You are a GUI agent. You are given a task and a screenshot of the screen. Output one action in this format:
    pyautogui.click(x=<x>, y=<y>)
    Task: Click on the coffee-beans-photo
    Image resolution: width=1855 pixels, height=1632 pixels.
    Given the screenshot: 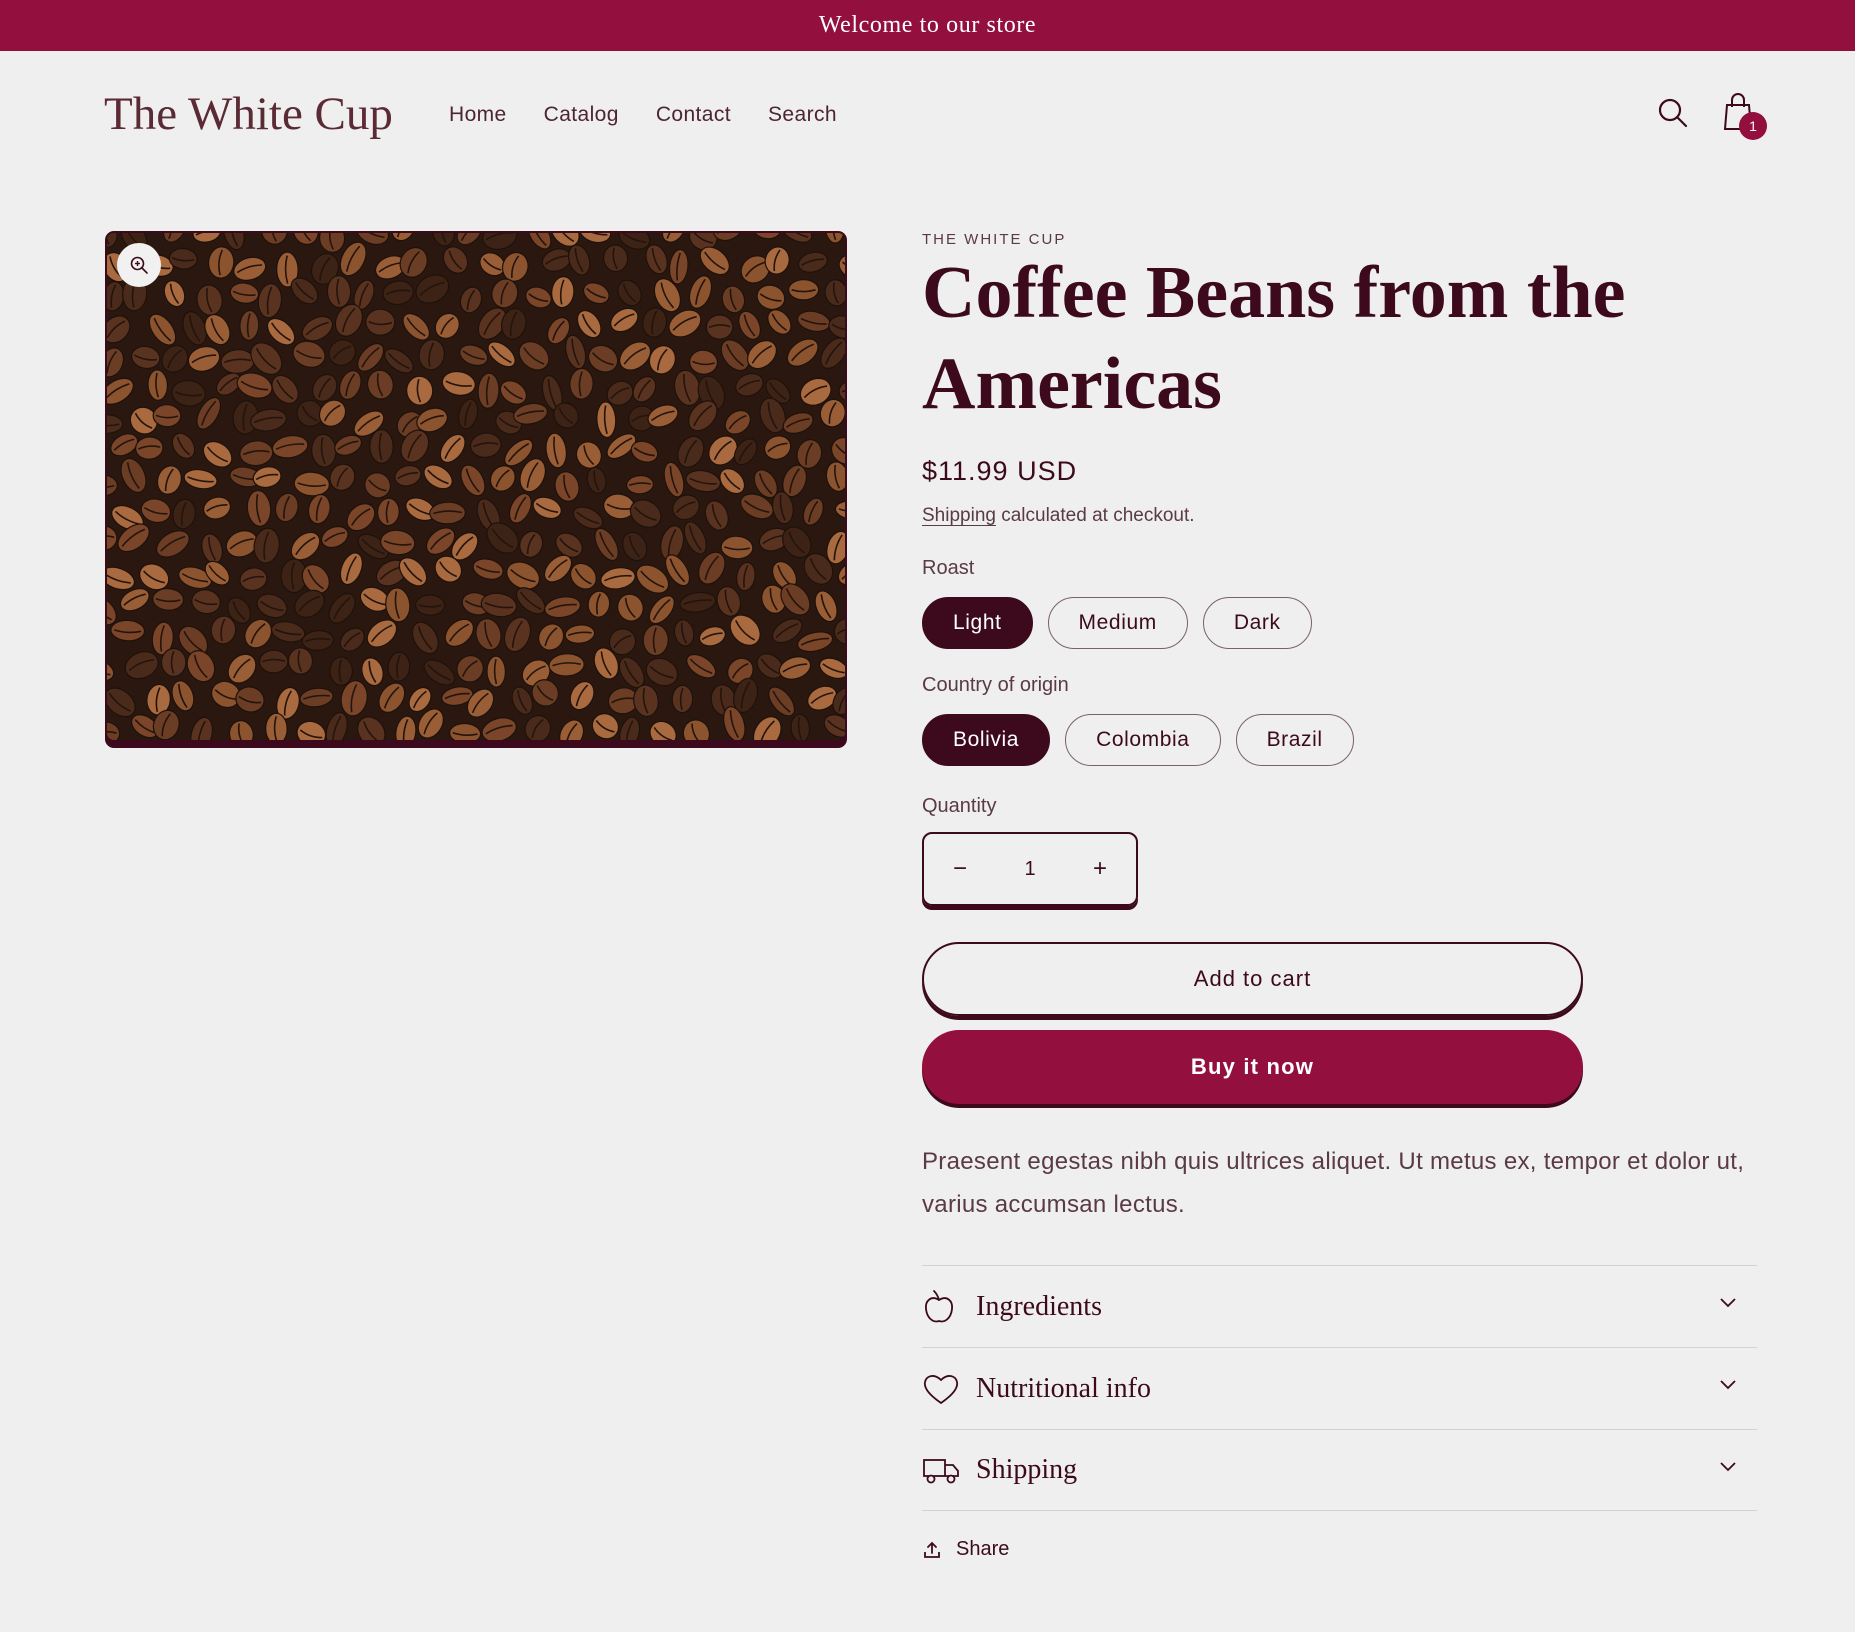 What is the action you would take?
    pyautogui.click(x=476, y=486)
    